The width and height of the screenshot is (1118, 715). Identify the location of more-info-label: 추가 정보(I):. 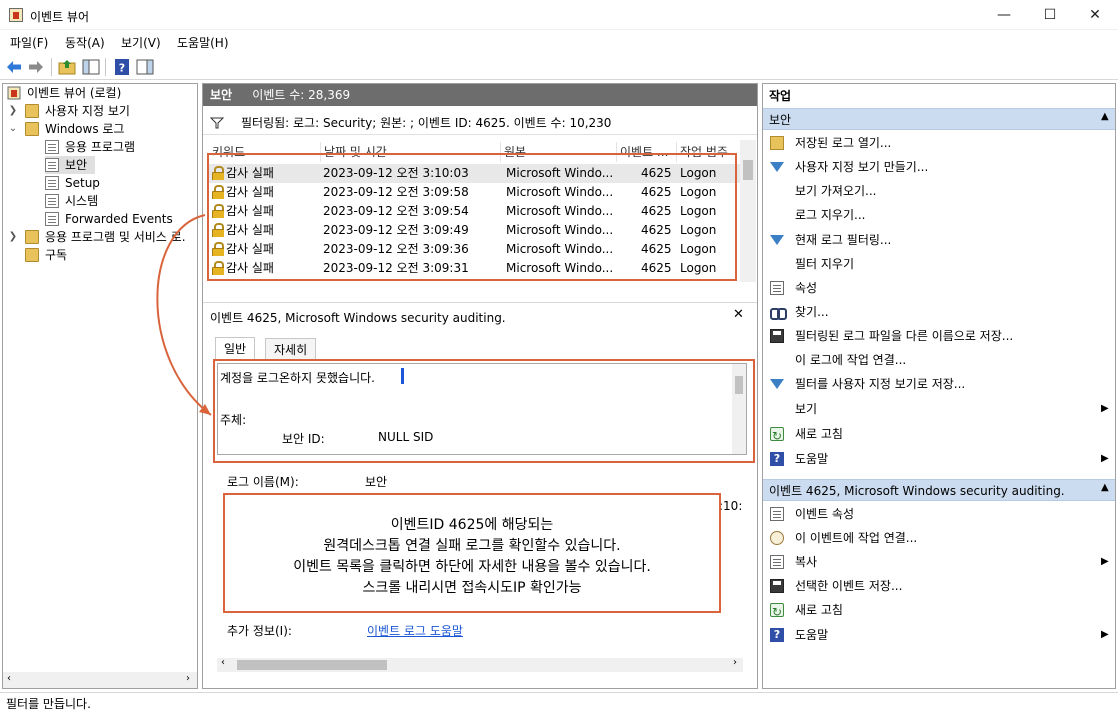
(259, 631).